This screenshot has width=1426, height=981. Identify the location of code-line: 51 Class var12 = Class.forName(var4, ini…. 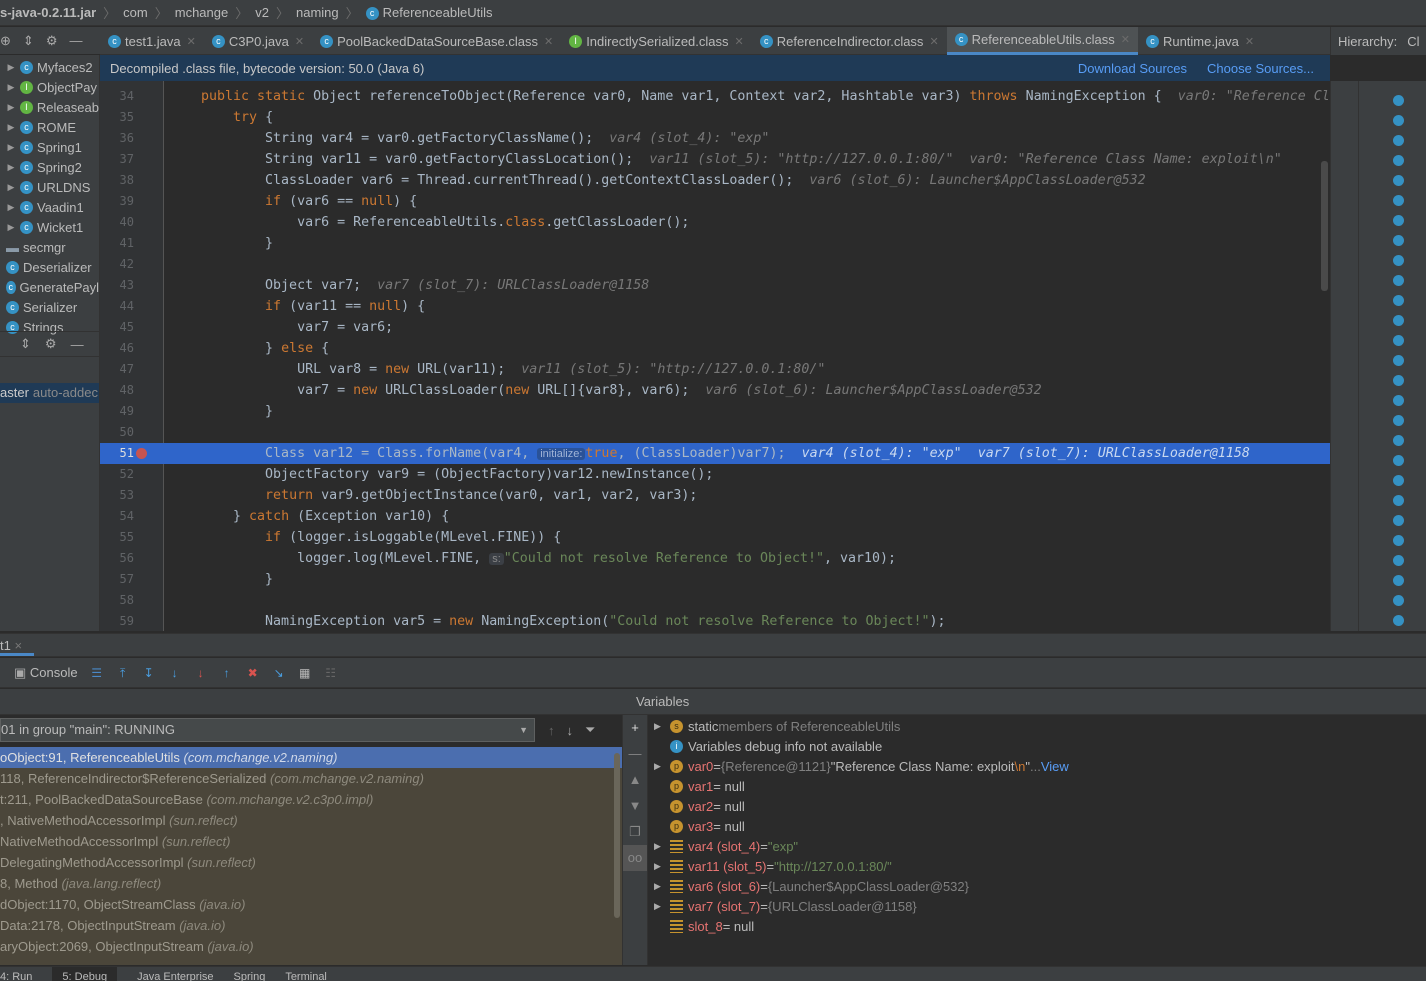
(715, 453).